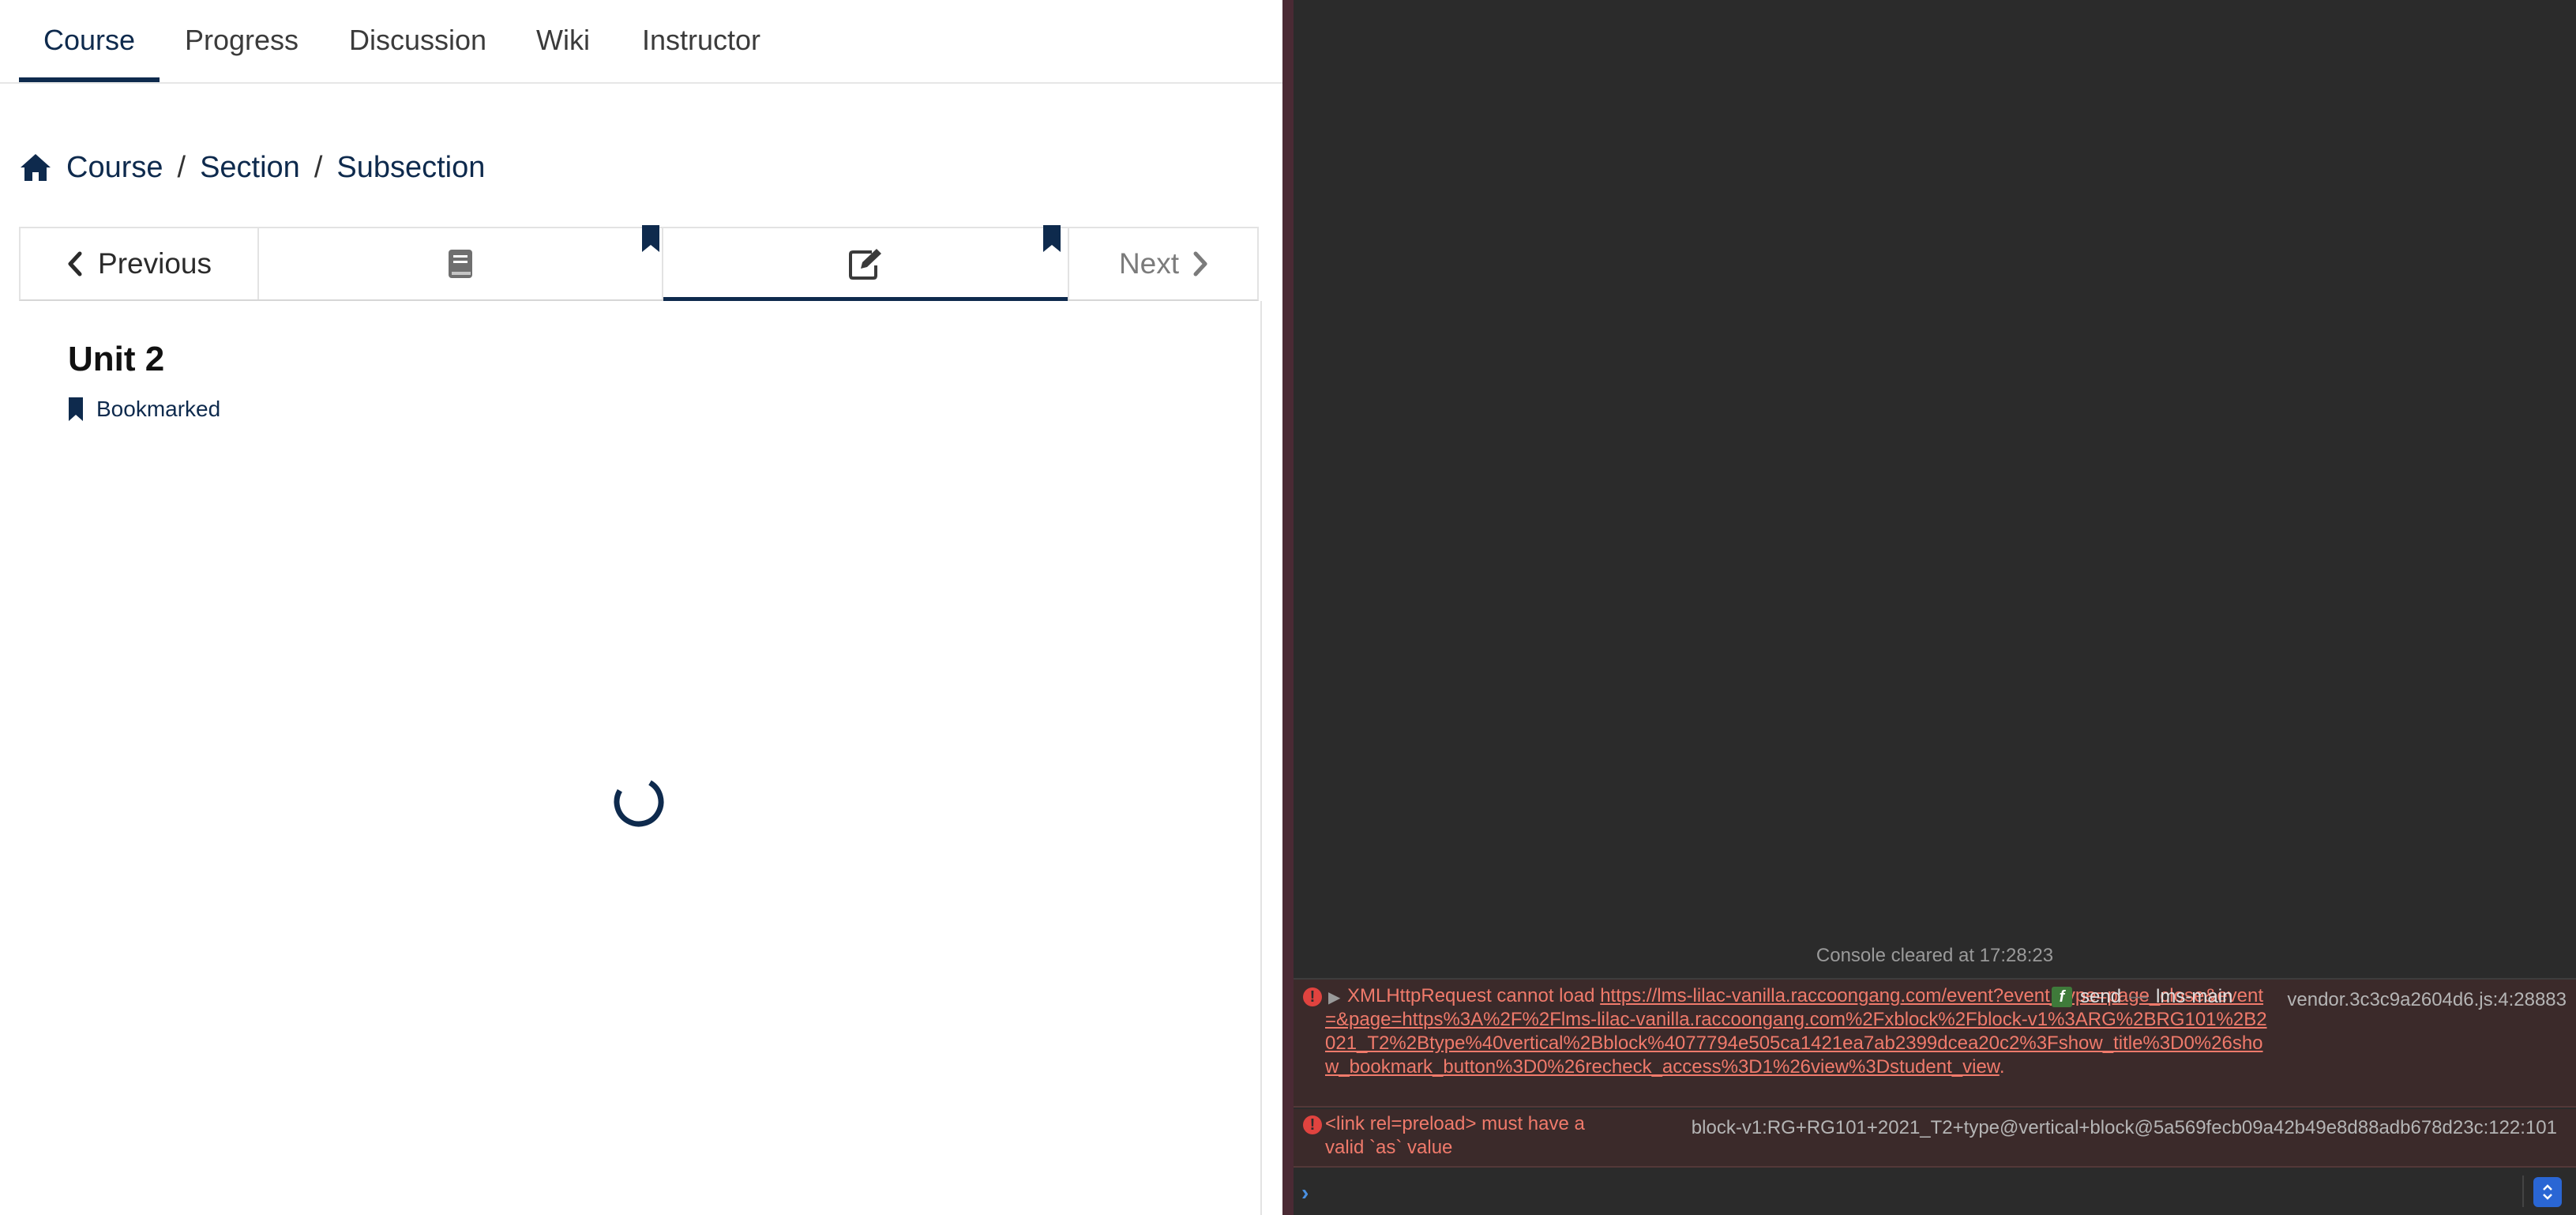  I want to click on next-button: Next, so click(1164, 263).